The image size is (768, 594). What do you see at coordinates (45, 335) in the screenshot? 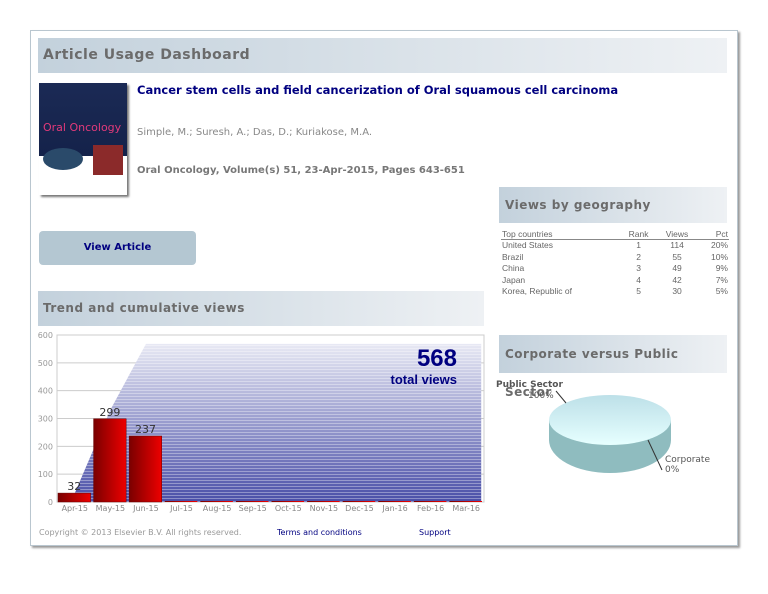
I see `y-tick-label: 600` at bounding box center [45, 335].